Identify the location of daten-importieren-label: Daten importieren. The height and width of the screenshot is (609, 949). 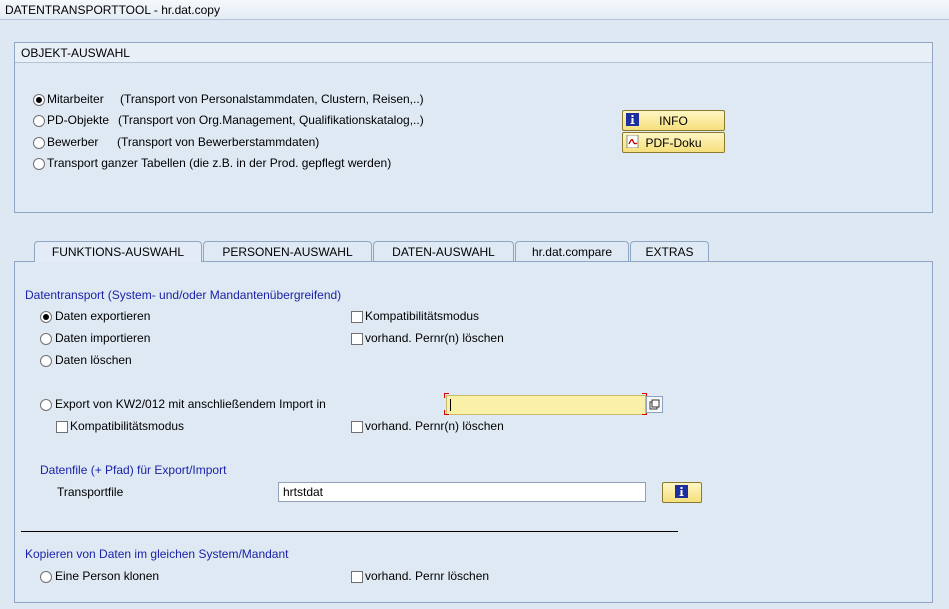
(103, 338).